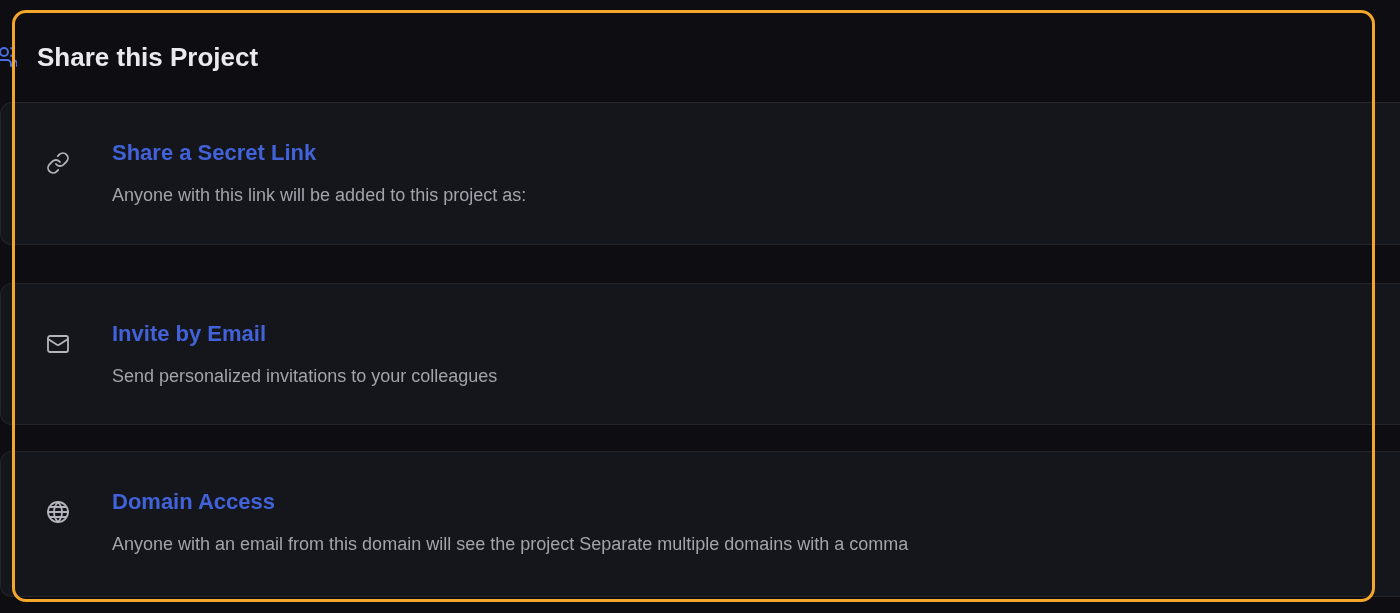 The height and width of the screenshot is (613, 1400). I want to click on option-description: Anyone with this link will be added to this project as:, so click(319, 195).